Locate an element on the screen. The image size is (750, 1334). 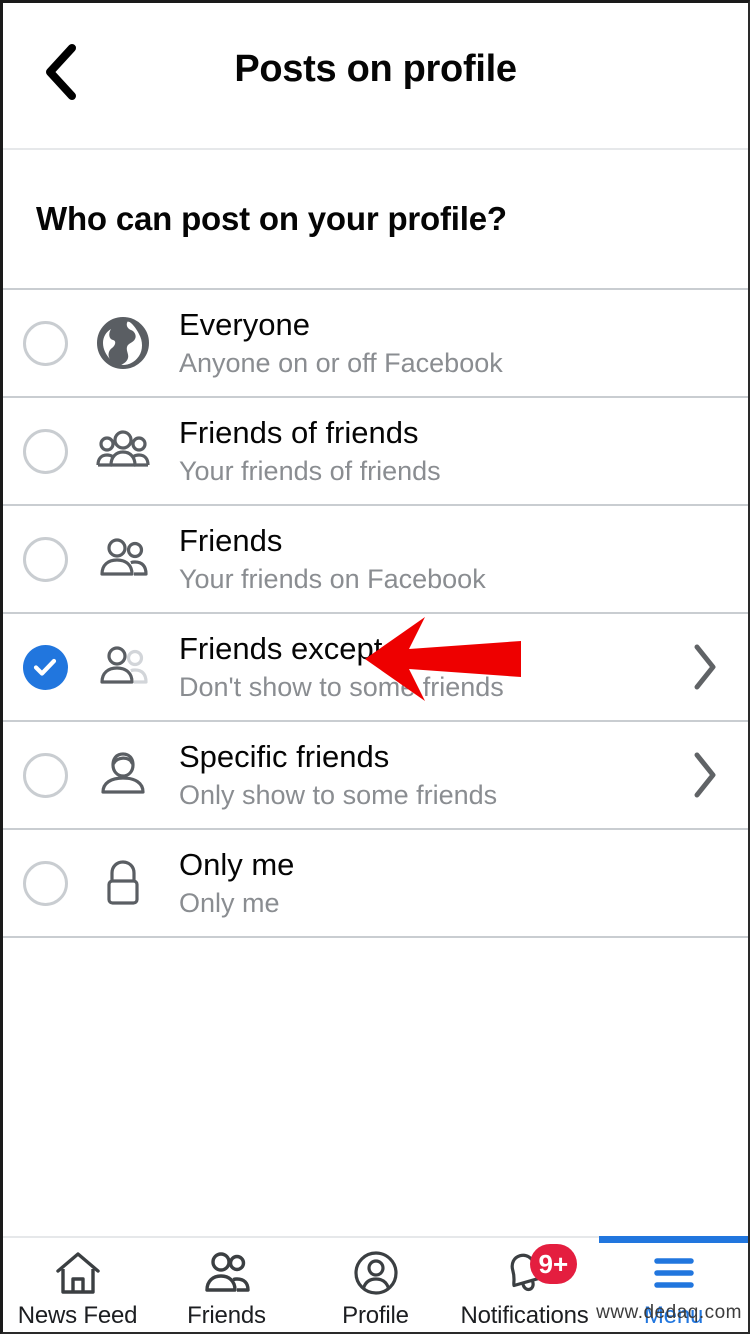
radio-only-me is located at coordinates (45, 883).